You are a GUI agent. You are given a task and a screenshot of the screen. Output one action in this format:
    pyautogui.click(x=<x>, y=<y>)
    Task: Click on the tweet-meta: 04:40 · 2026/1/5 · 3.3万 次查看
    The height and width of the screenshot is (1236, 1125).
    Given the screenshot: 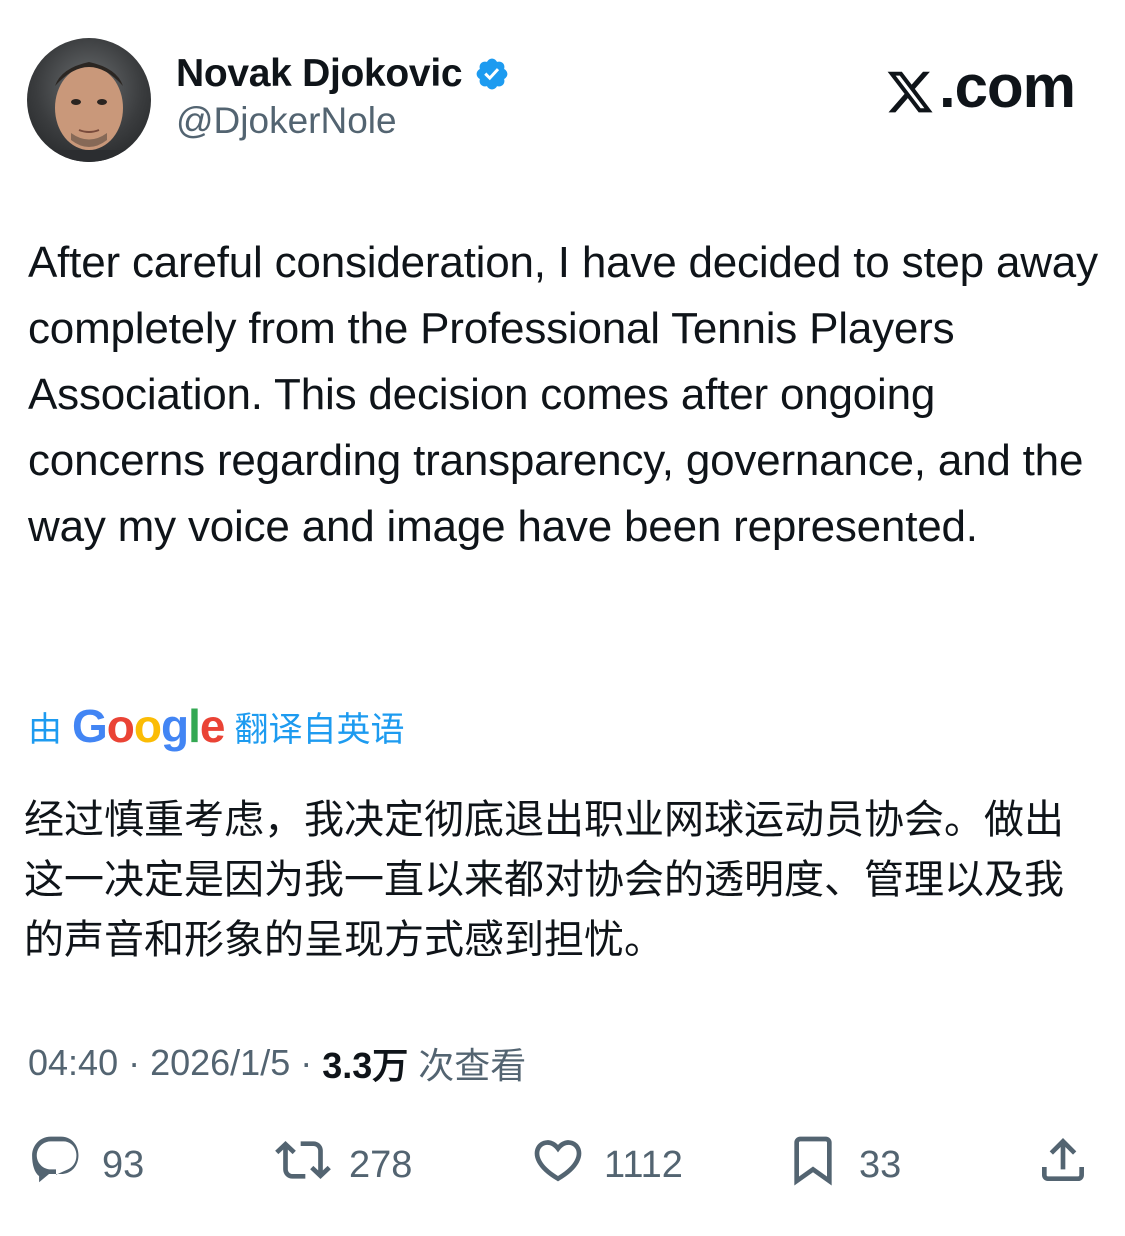 What is the action you would take?
    pyautogui.click(x=277, y=1063)
    